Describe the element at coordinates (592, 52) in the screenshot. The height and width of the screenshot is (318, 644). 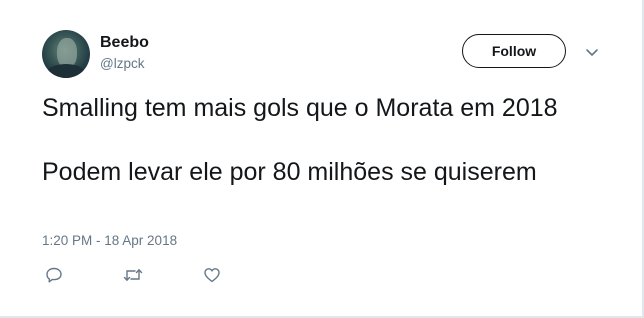
I see `chevron-down-icon` at that location.